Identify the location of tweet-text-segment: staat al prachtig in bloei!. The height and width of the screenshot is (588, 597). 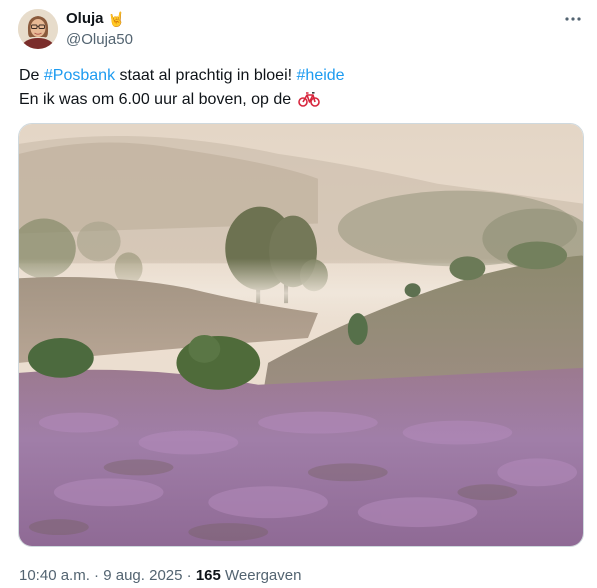
(206, 75).